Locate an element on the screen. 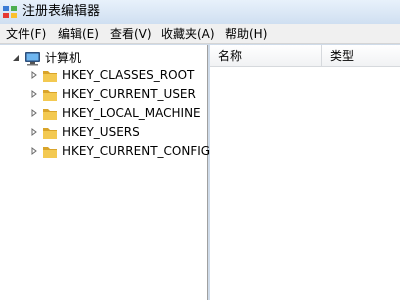 This screenshot has width=400, height=300. window-title: 注册表编辑器 is located at coordinates (61, 11).